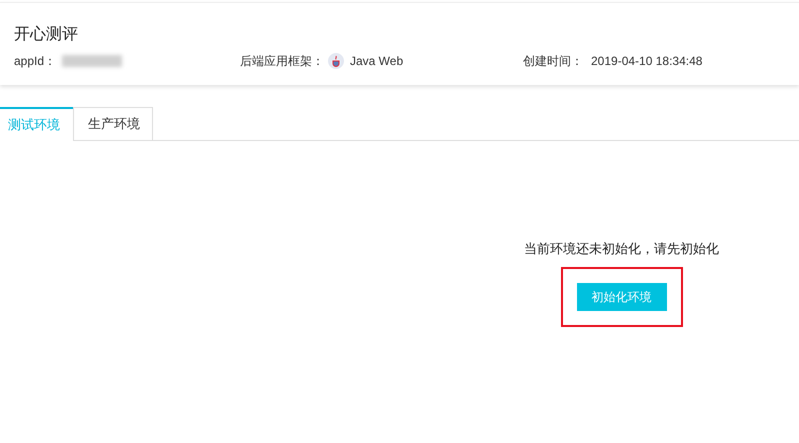 The image size is (799, 443). What do you see at coordinates (646, 61) in the screenshot?
I see `created-value: 2019-04-10 18:34:48` at bounding box center [646, 61].